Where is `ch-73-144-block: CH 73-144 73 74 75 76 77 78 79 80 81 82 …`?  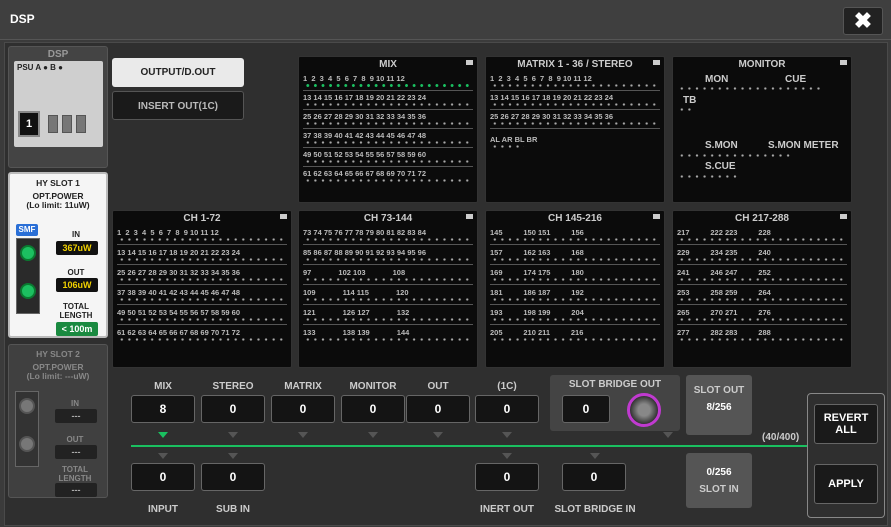 ch-73-144-block: CH 73-144 73 74 75 76 77 78 79 80 81 82 … is located at coordinates (388, 289).